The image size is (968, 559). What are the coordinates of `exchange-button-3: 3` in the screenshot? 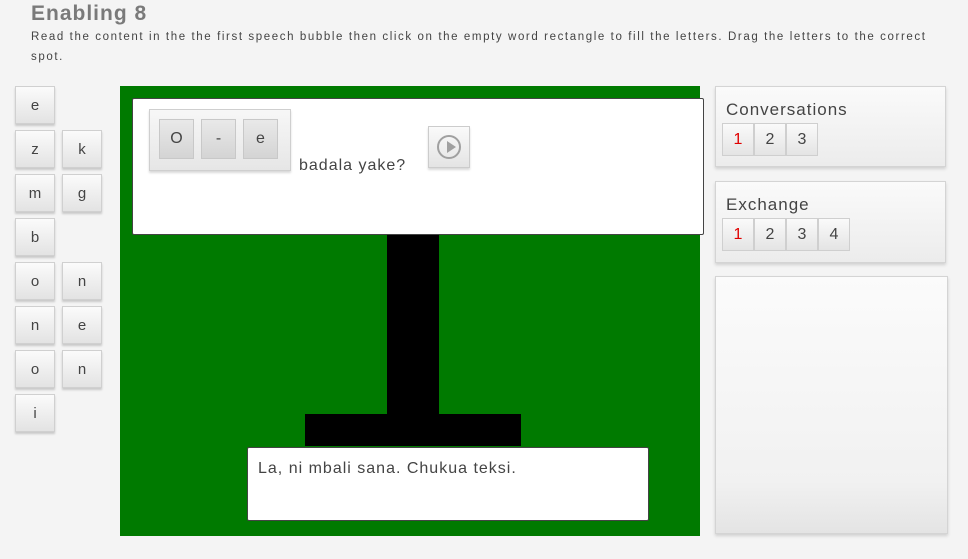 It's located at (802, 234).